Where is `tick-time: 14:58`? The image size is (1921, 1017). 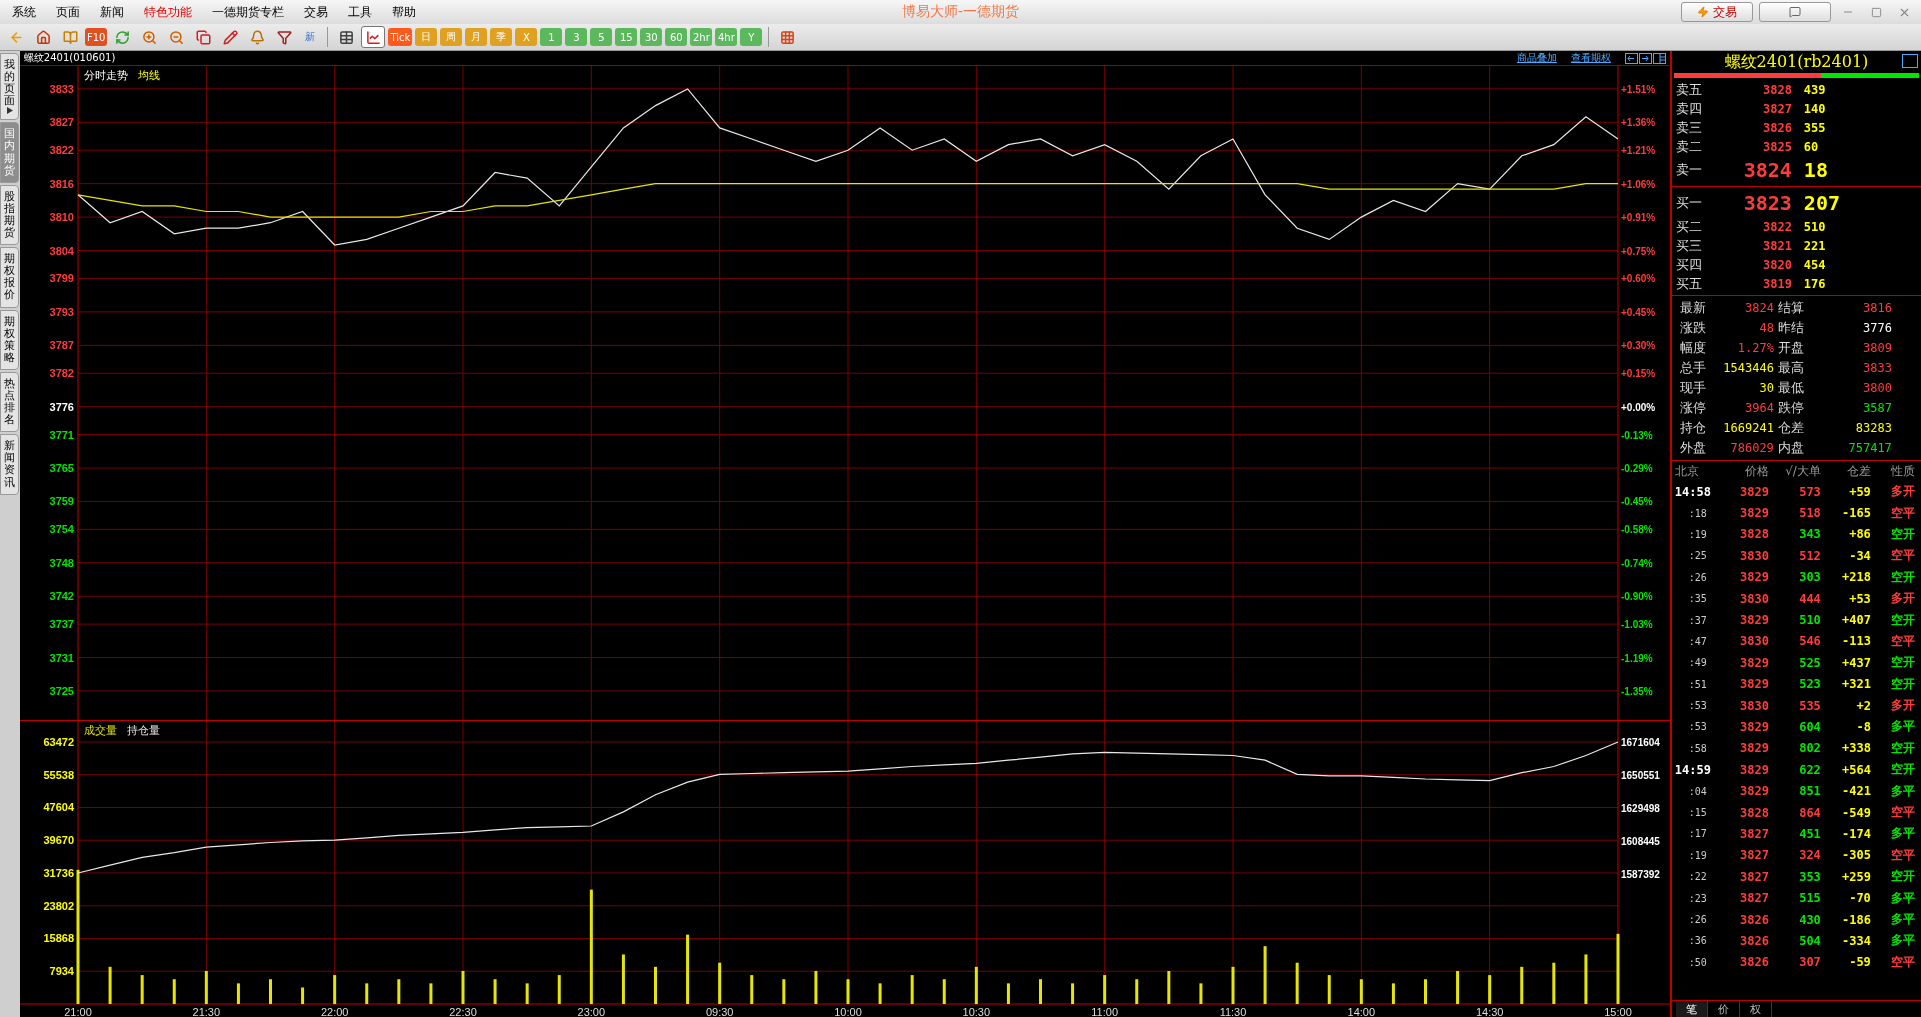
tick-time: 14:58 is located at coordinates (1693, 491).